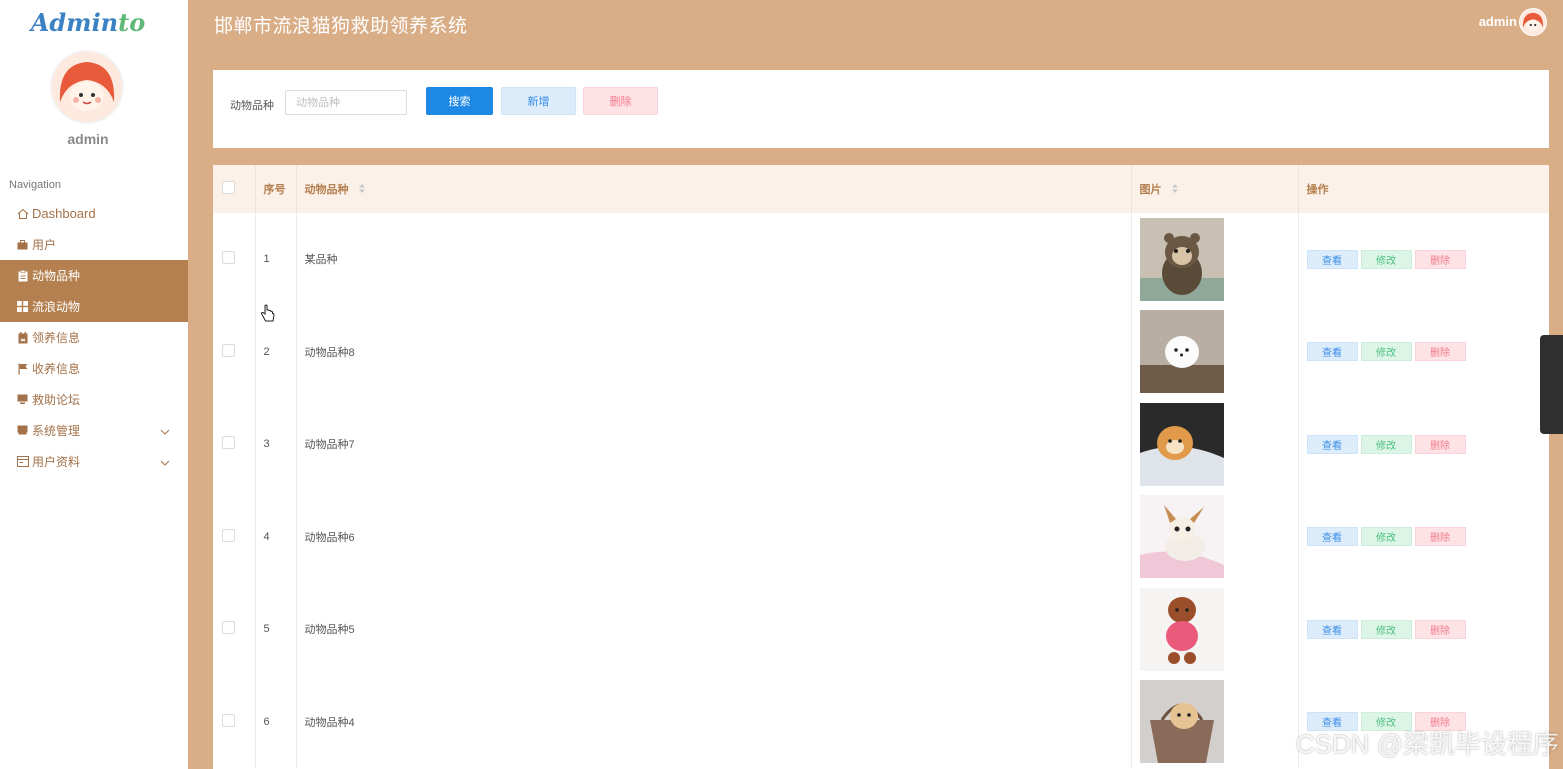 The height and width of the screenshot is (769, 1563). What do you see at coordinates (620, 101) in the screenshot?
I see `batch-delete-button: 删除` at bounding box center [620, 101].